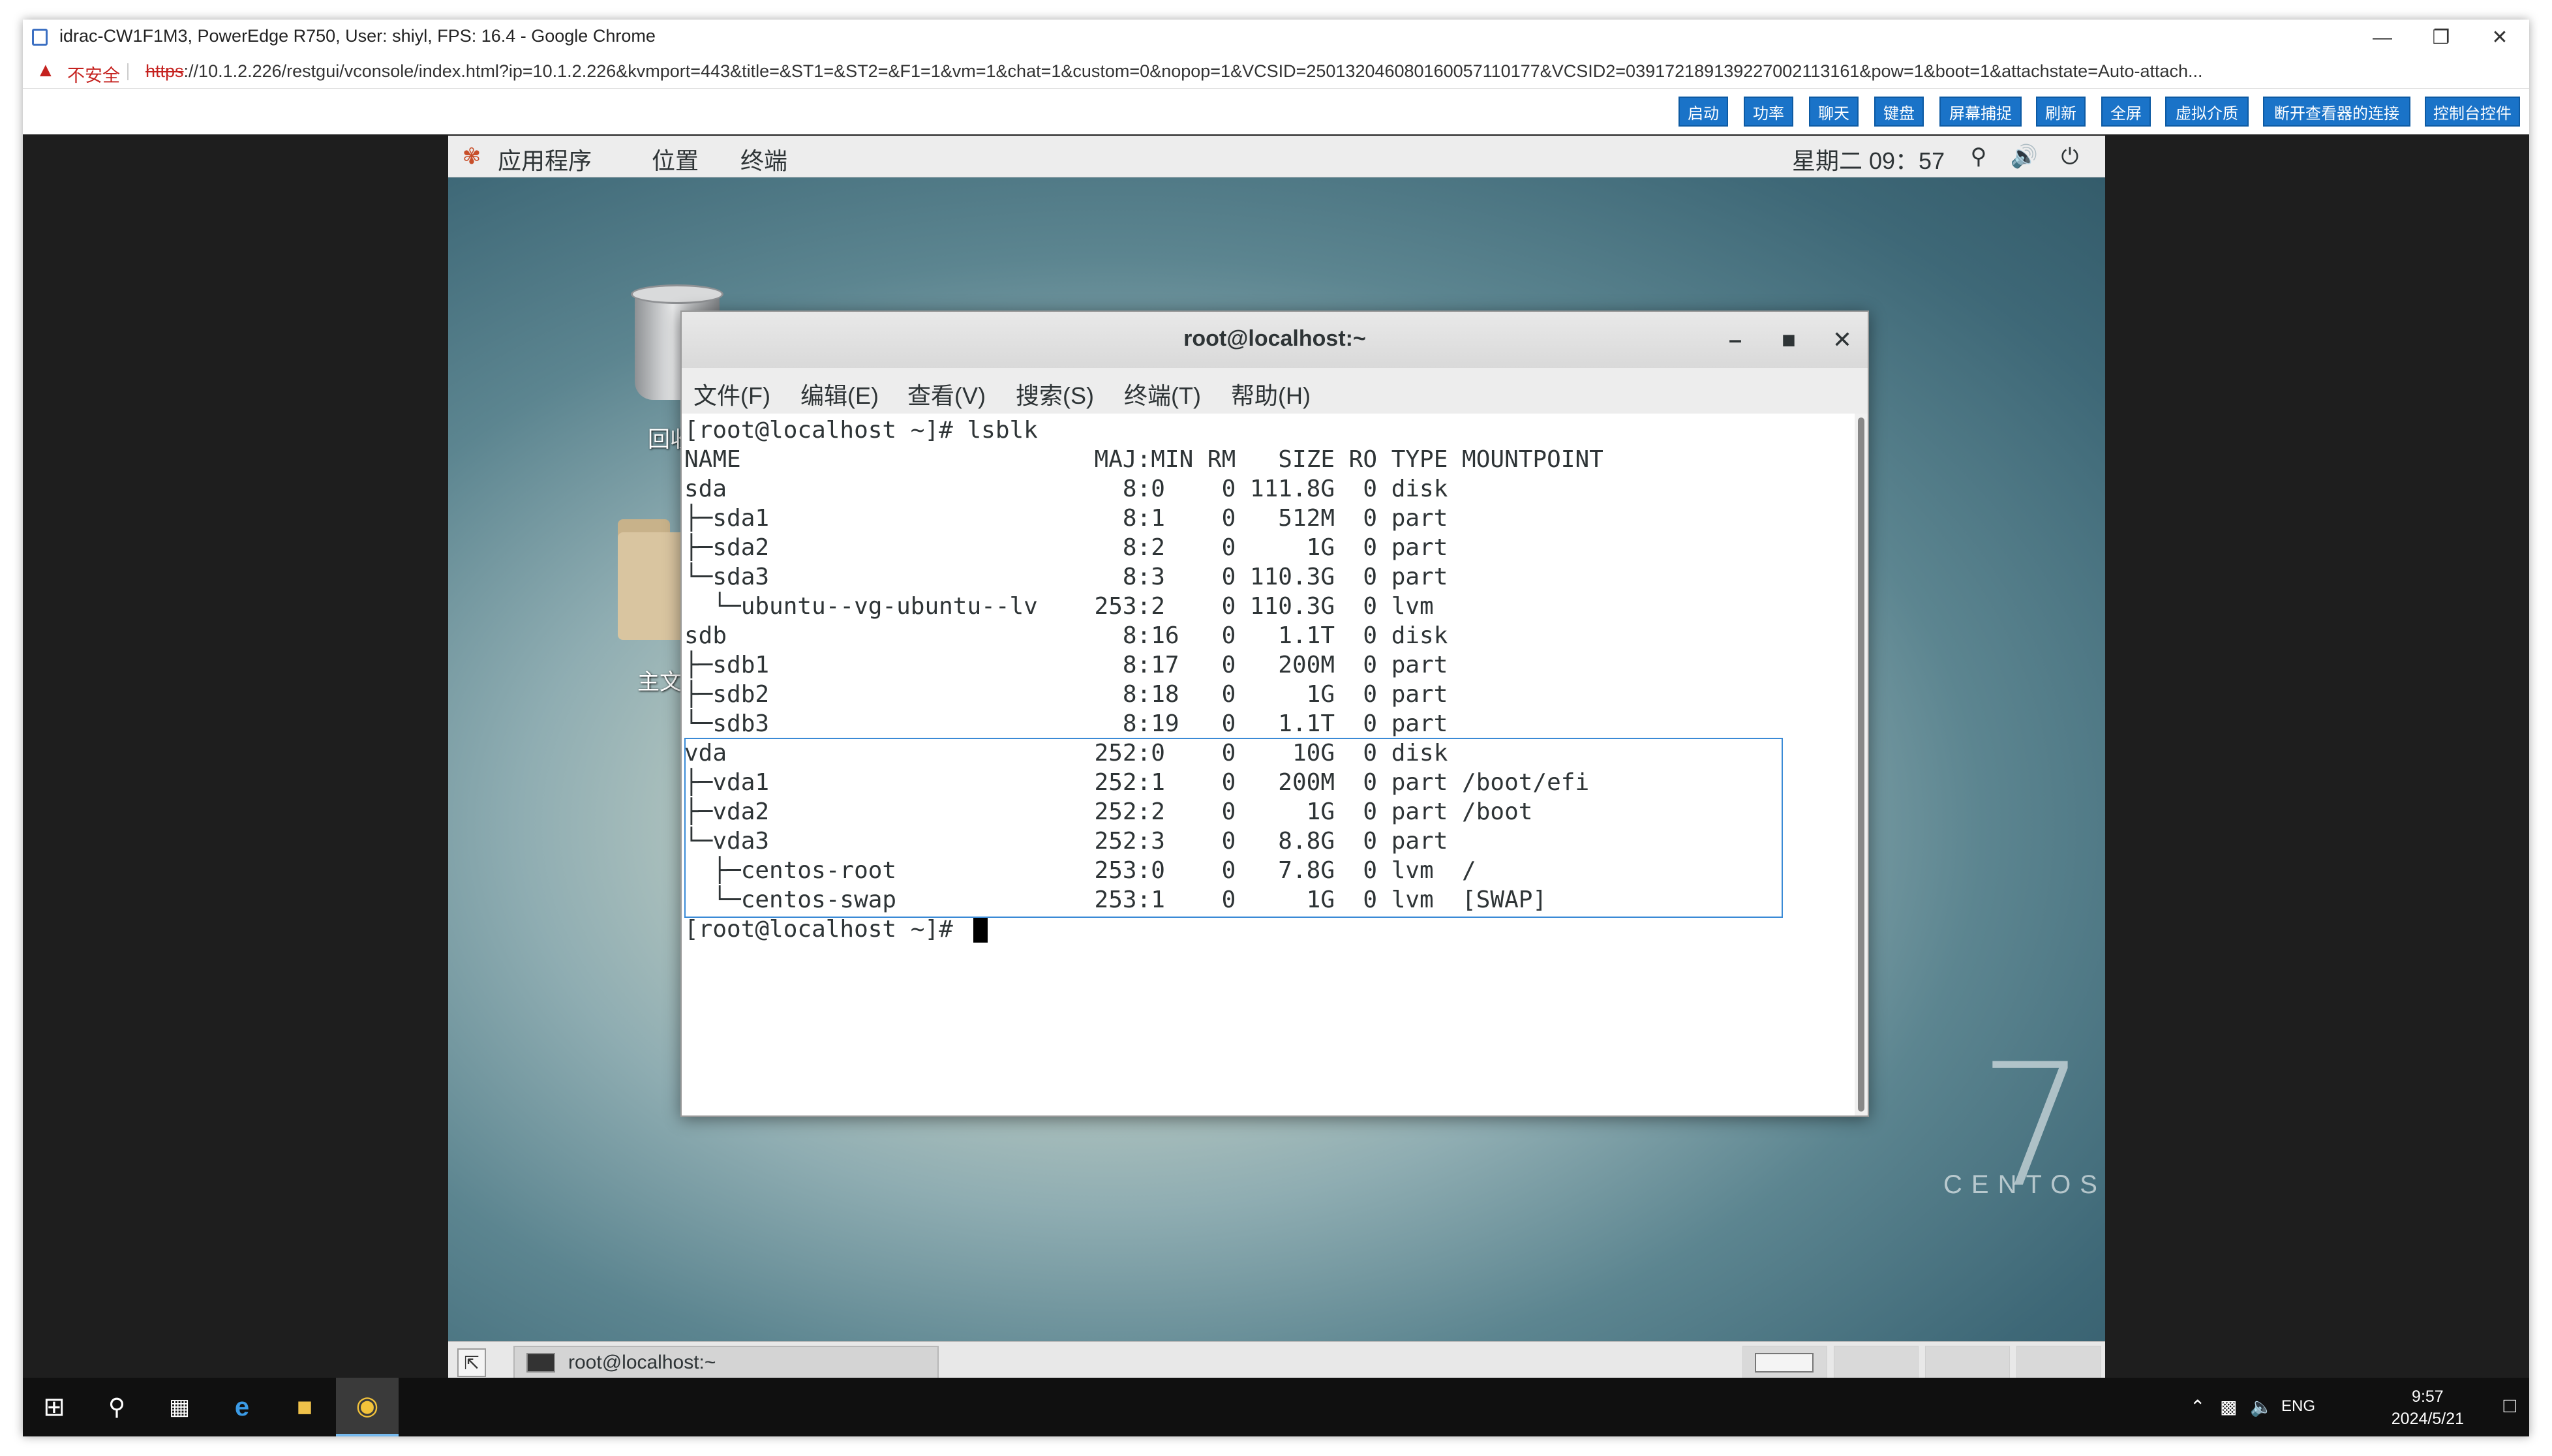 The image size is (2552, 1456). I want to click on file-explorer-icon: ■, so click(304, 1407).